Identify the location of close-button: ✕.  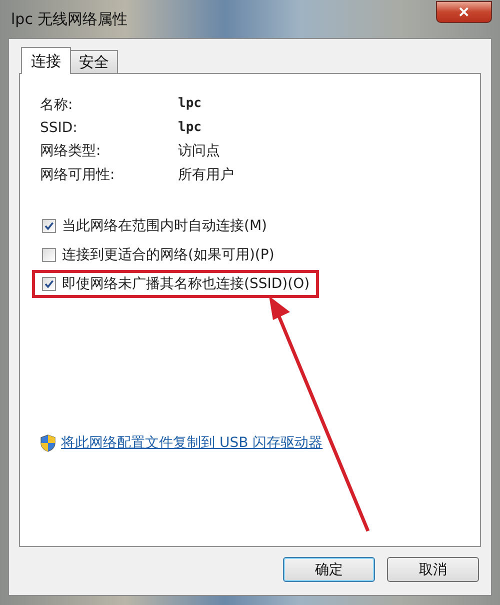
(464, 12).